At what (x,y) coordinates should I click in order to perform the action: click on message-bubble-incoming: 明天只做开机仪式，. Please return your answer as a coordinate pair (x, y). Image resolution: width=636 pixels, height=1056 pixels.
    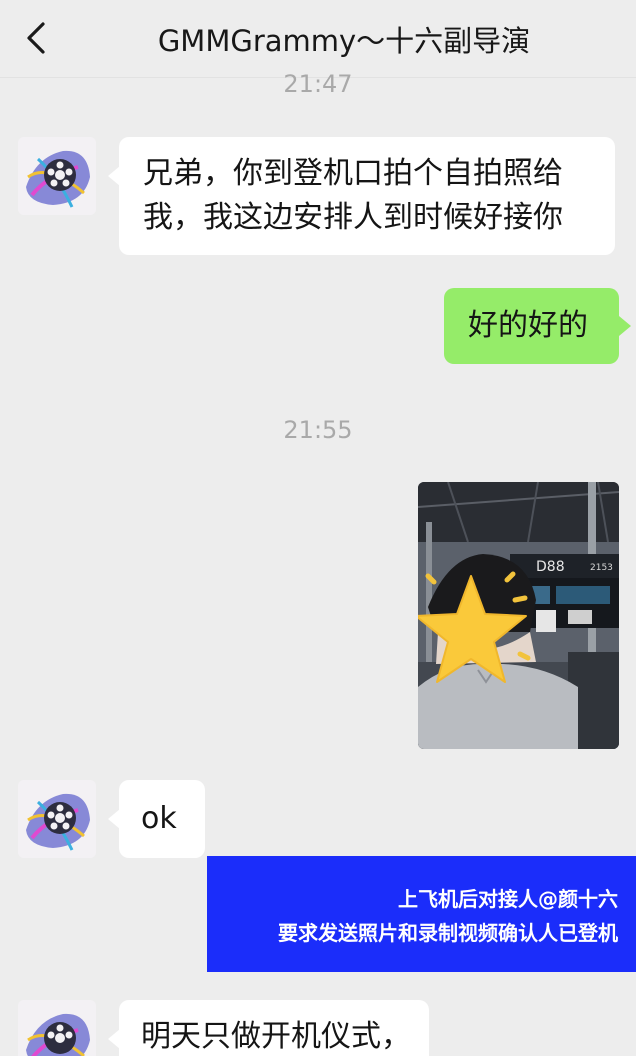
    Looking at the image, I should click on (274, 1028).